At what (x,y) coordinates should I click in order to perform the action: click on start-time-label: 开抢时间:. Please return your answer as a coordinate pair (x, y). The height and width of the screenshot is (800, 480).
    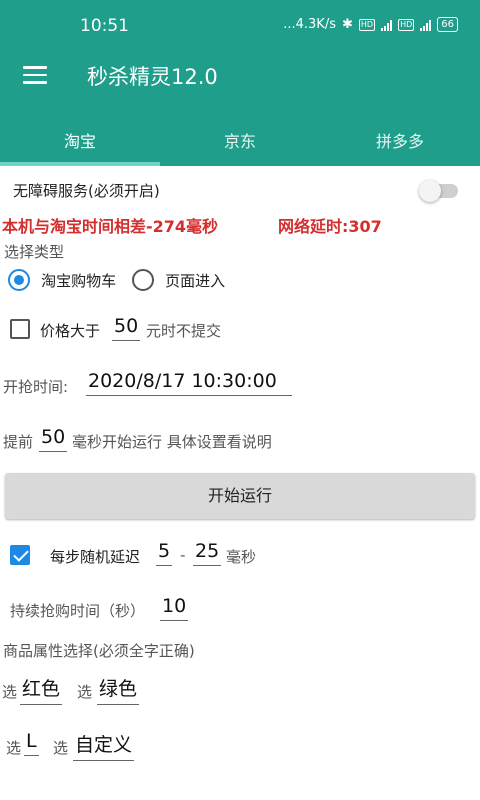
    Looking at the image, I should click on (36, 387).